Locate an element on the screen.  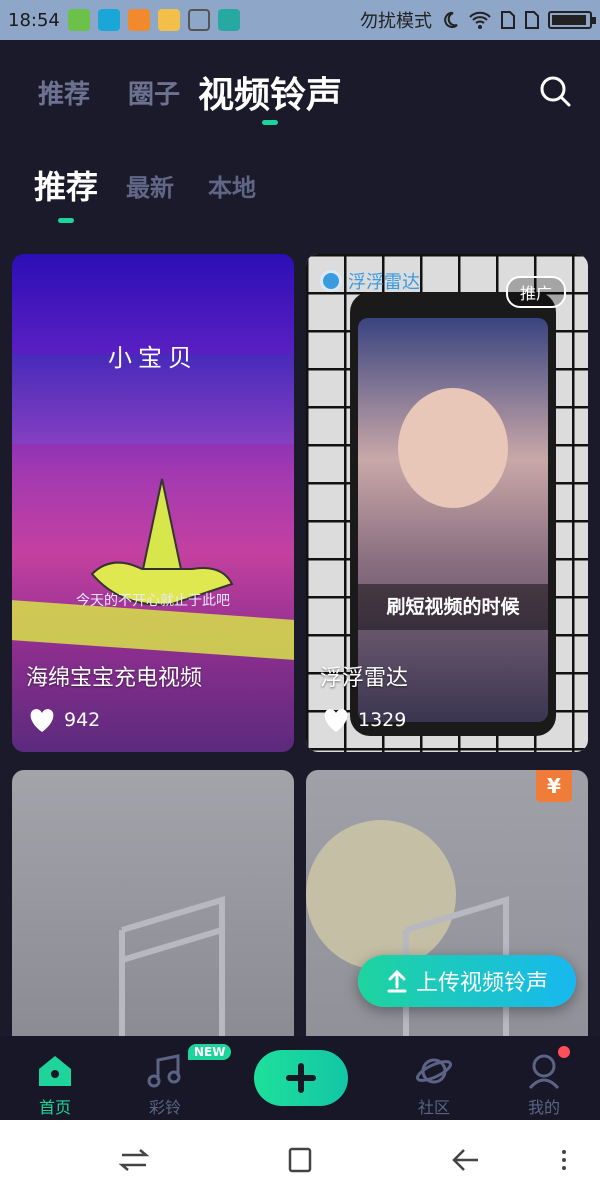
top-nav: 推荐 圈子 视频铃声 is located at coordinates (300, 90).